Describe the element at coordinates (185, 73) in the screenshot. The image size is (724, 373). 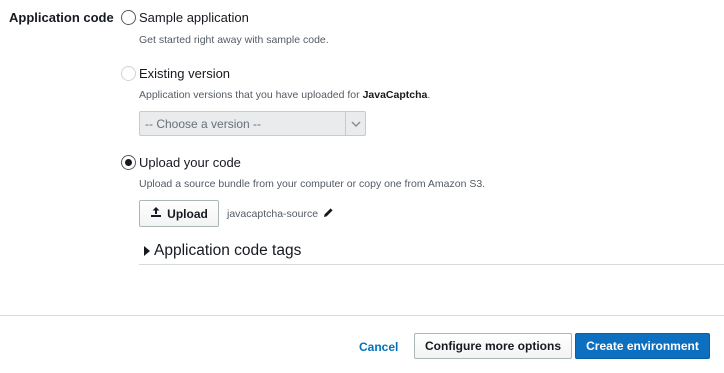
I see `radio-label-existing: Existing version` at that location.